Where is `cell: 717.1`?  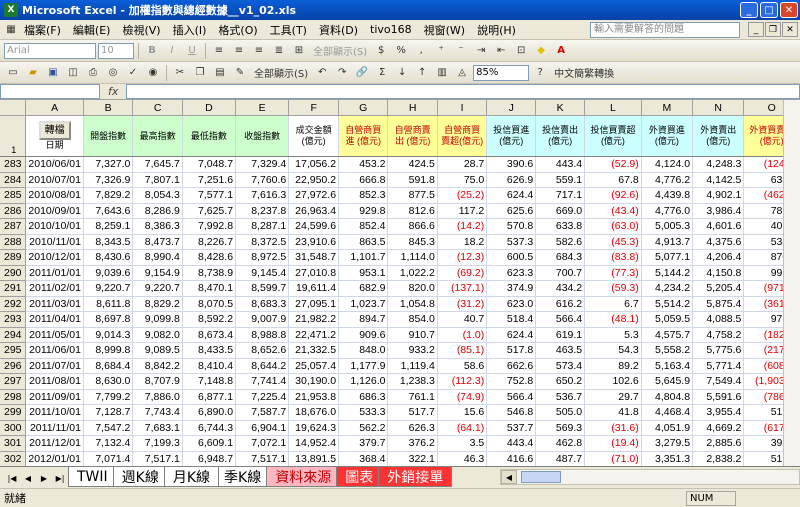
cell: 717.1 is located at coordinates (560, 195).